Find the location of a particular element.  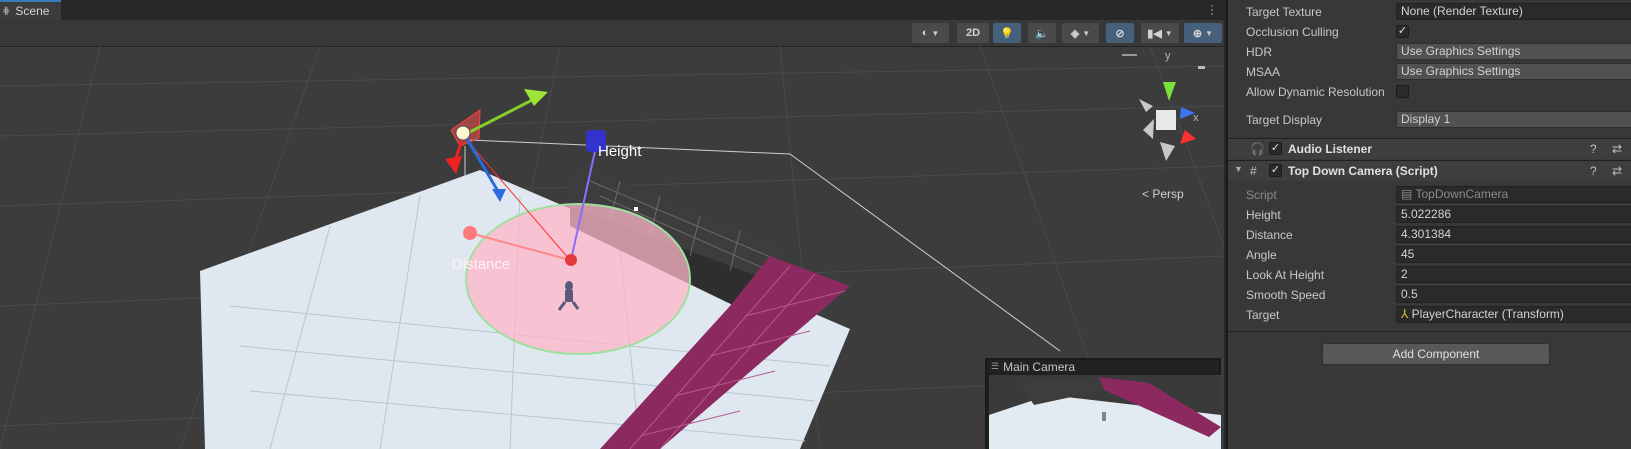

height-row: Height 5.022286 is located at coordinates (1429, 215).